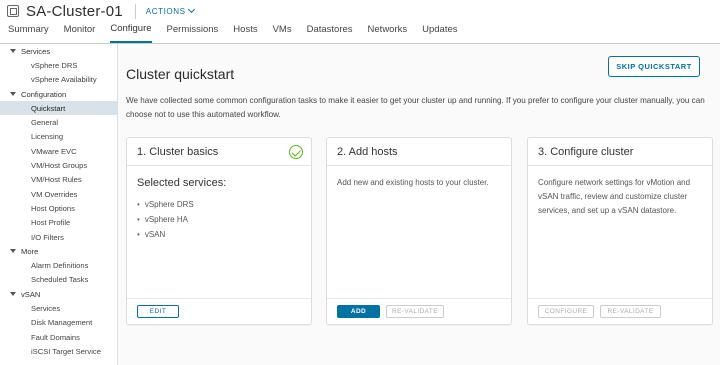 This screenshot has height=365, width=720. I want to click on card-header: 3. Configure cluster, so click(620, 152).